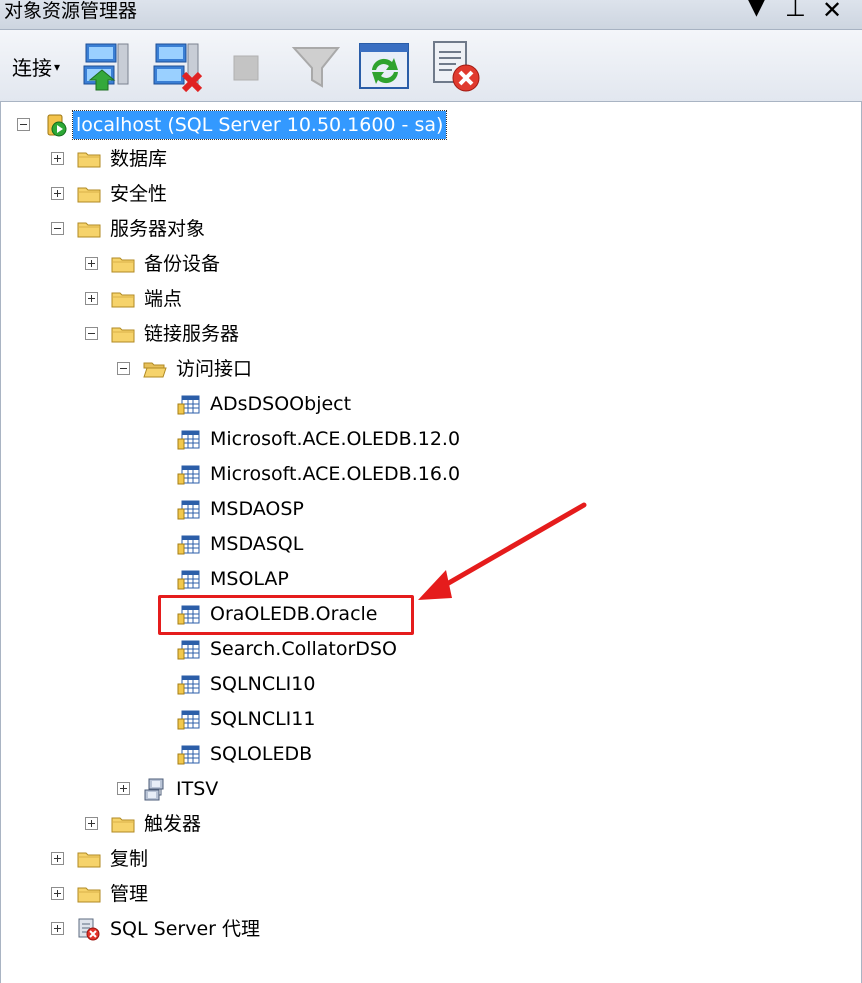  Describe the element at coordinates (756, 11) in the screenshot. I see `window-position-dropdown-icon: ▼` at that location.